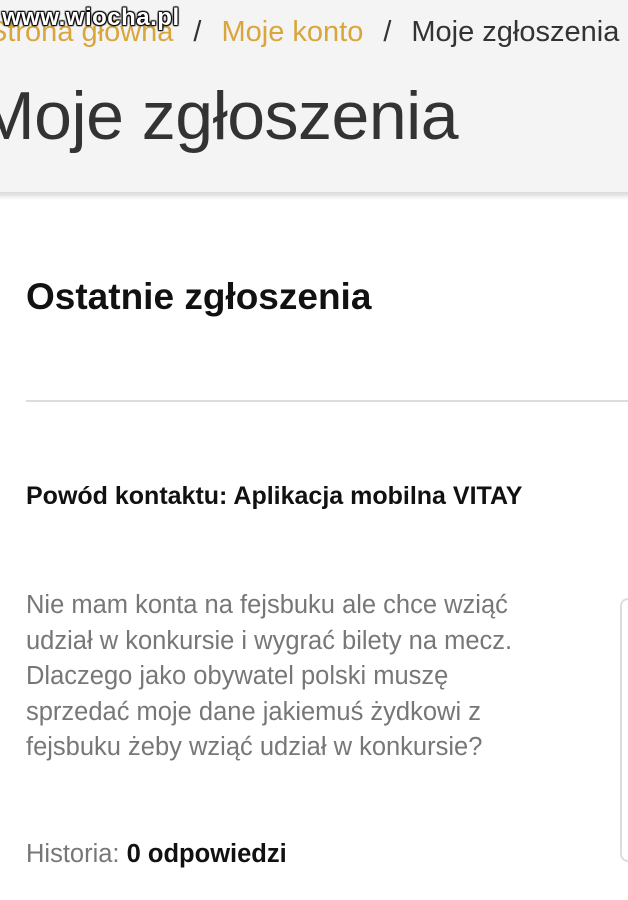 Image resolution: width=628 pixels, height=900 pixels. What do you see at coordinates (254, 747) in the screenshot?
I see `message-line: fejsbuku żeby wziąć udział w konkursie?` at bounding box center [254, 747].